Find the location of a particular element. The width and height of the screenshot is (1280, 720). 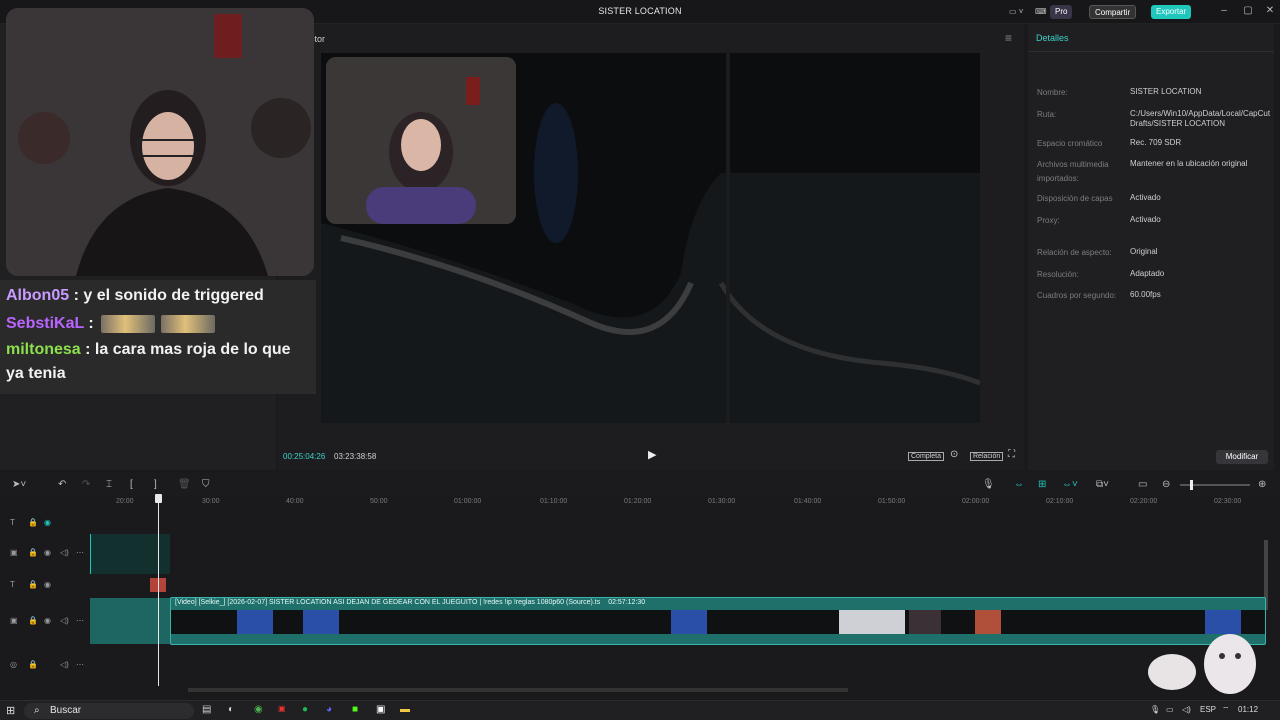

maximize-icon: ▢ is located at coordinates (1248, 10).